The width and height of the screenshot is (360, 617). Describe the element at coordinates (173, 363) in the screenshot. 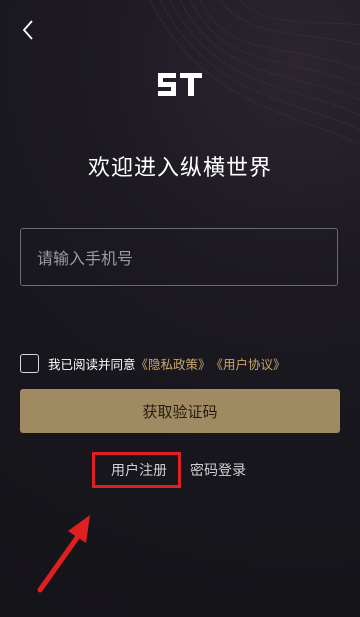

I see `privacy-policy-link: 《隐私政策》` at that location.